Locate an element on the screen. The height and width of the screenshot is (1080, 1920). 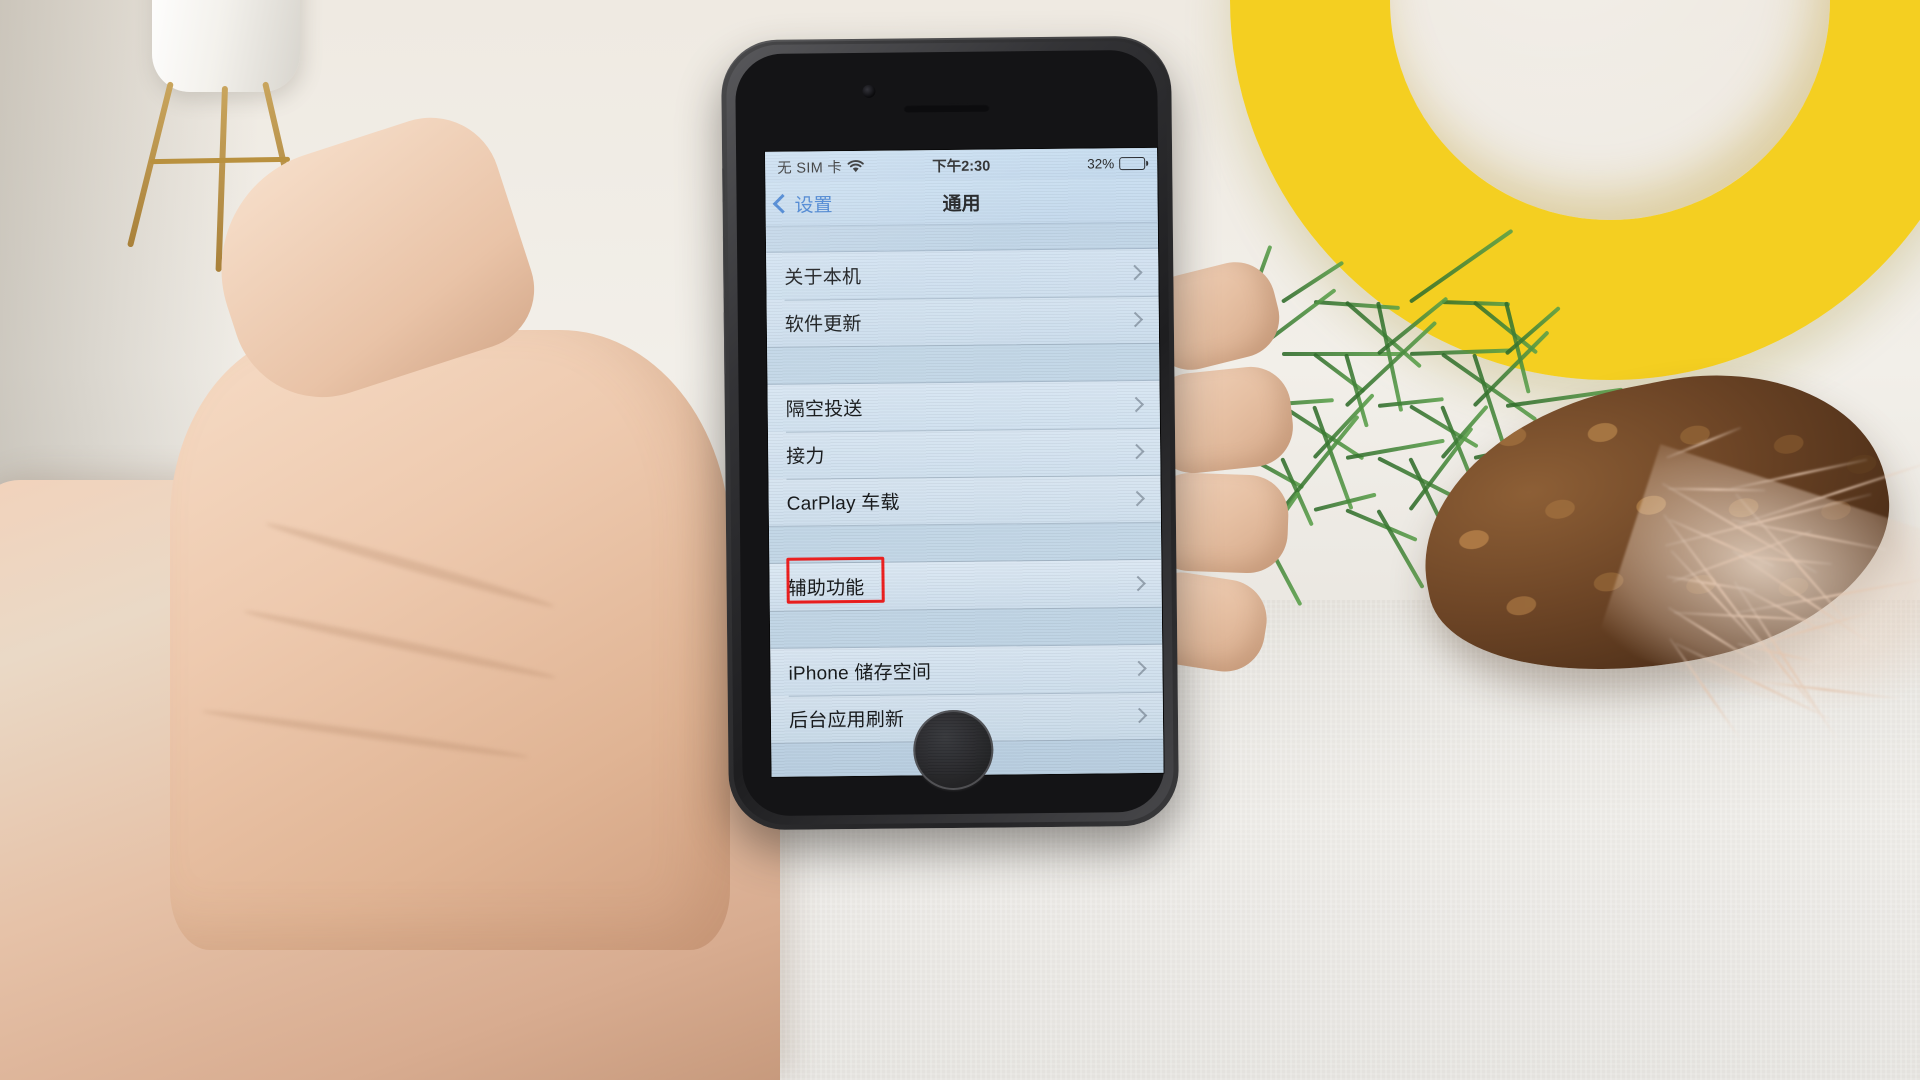
settings-row-label: CarPlay 车载 is located at coordinates (843, 503).